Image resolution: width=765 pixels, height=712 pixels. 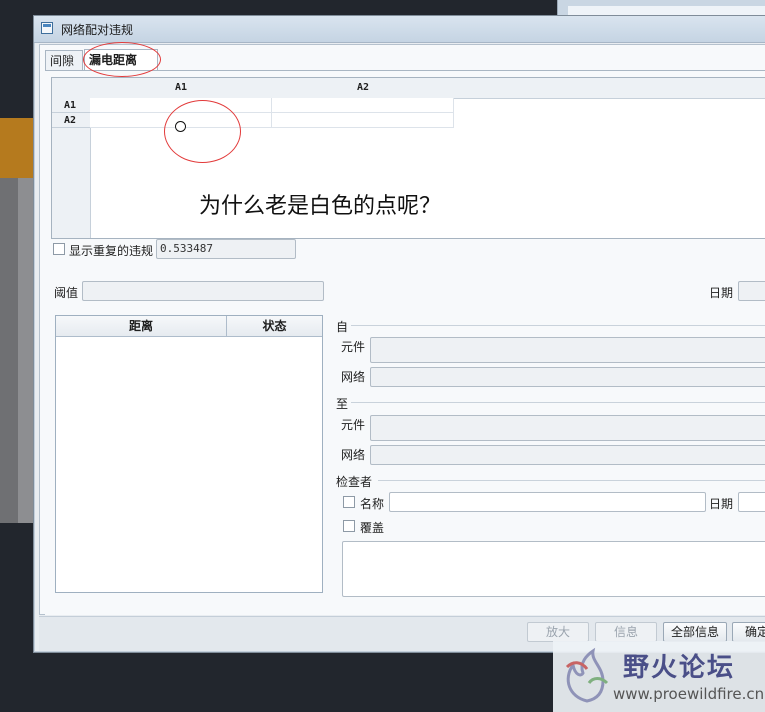 What do you see at coordinates (203, 291) in the screenshot?
I see `threshold-field` at bounding box center [203, 291].